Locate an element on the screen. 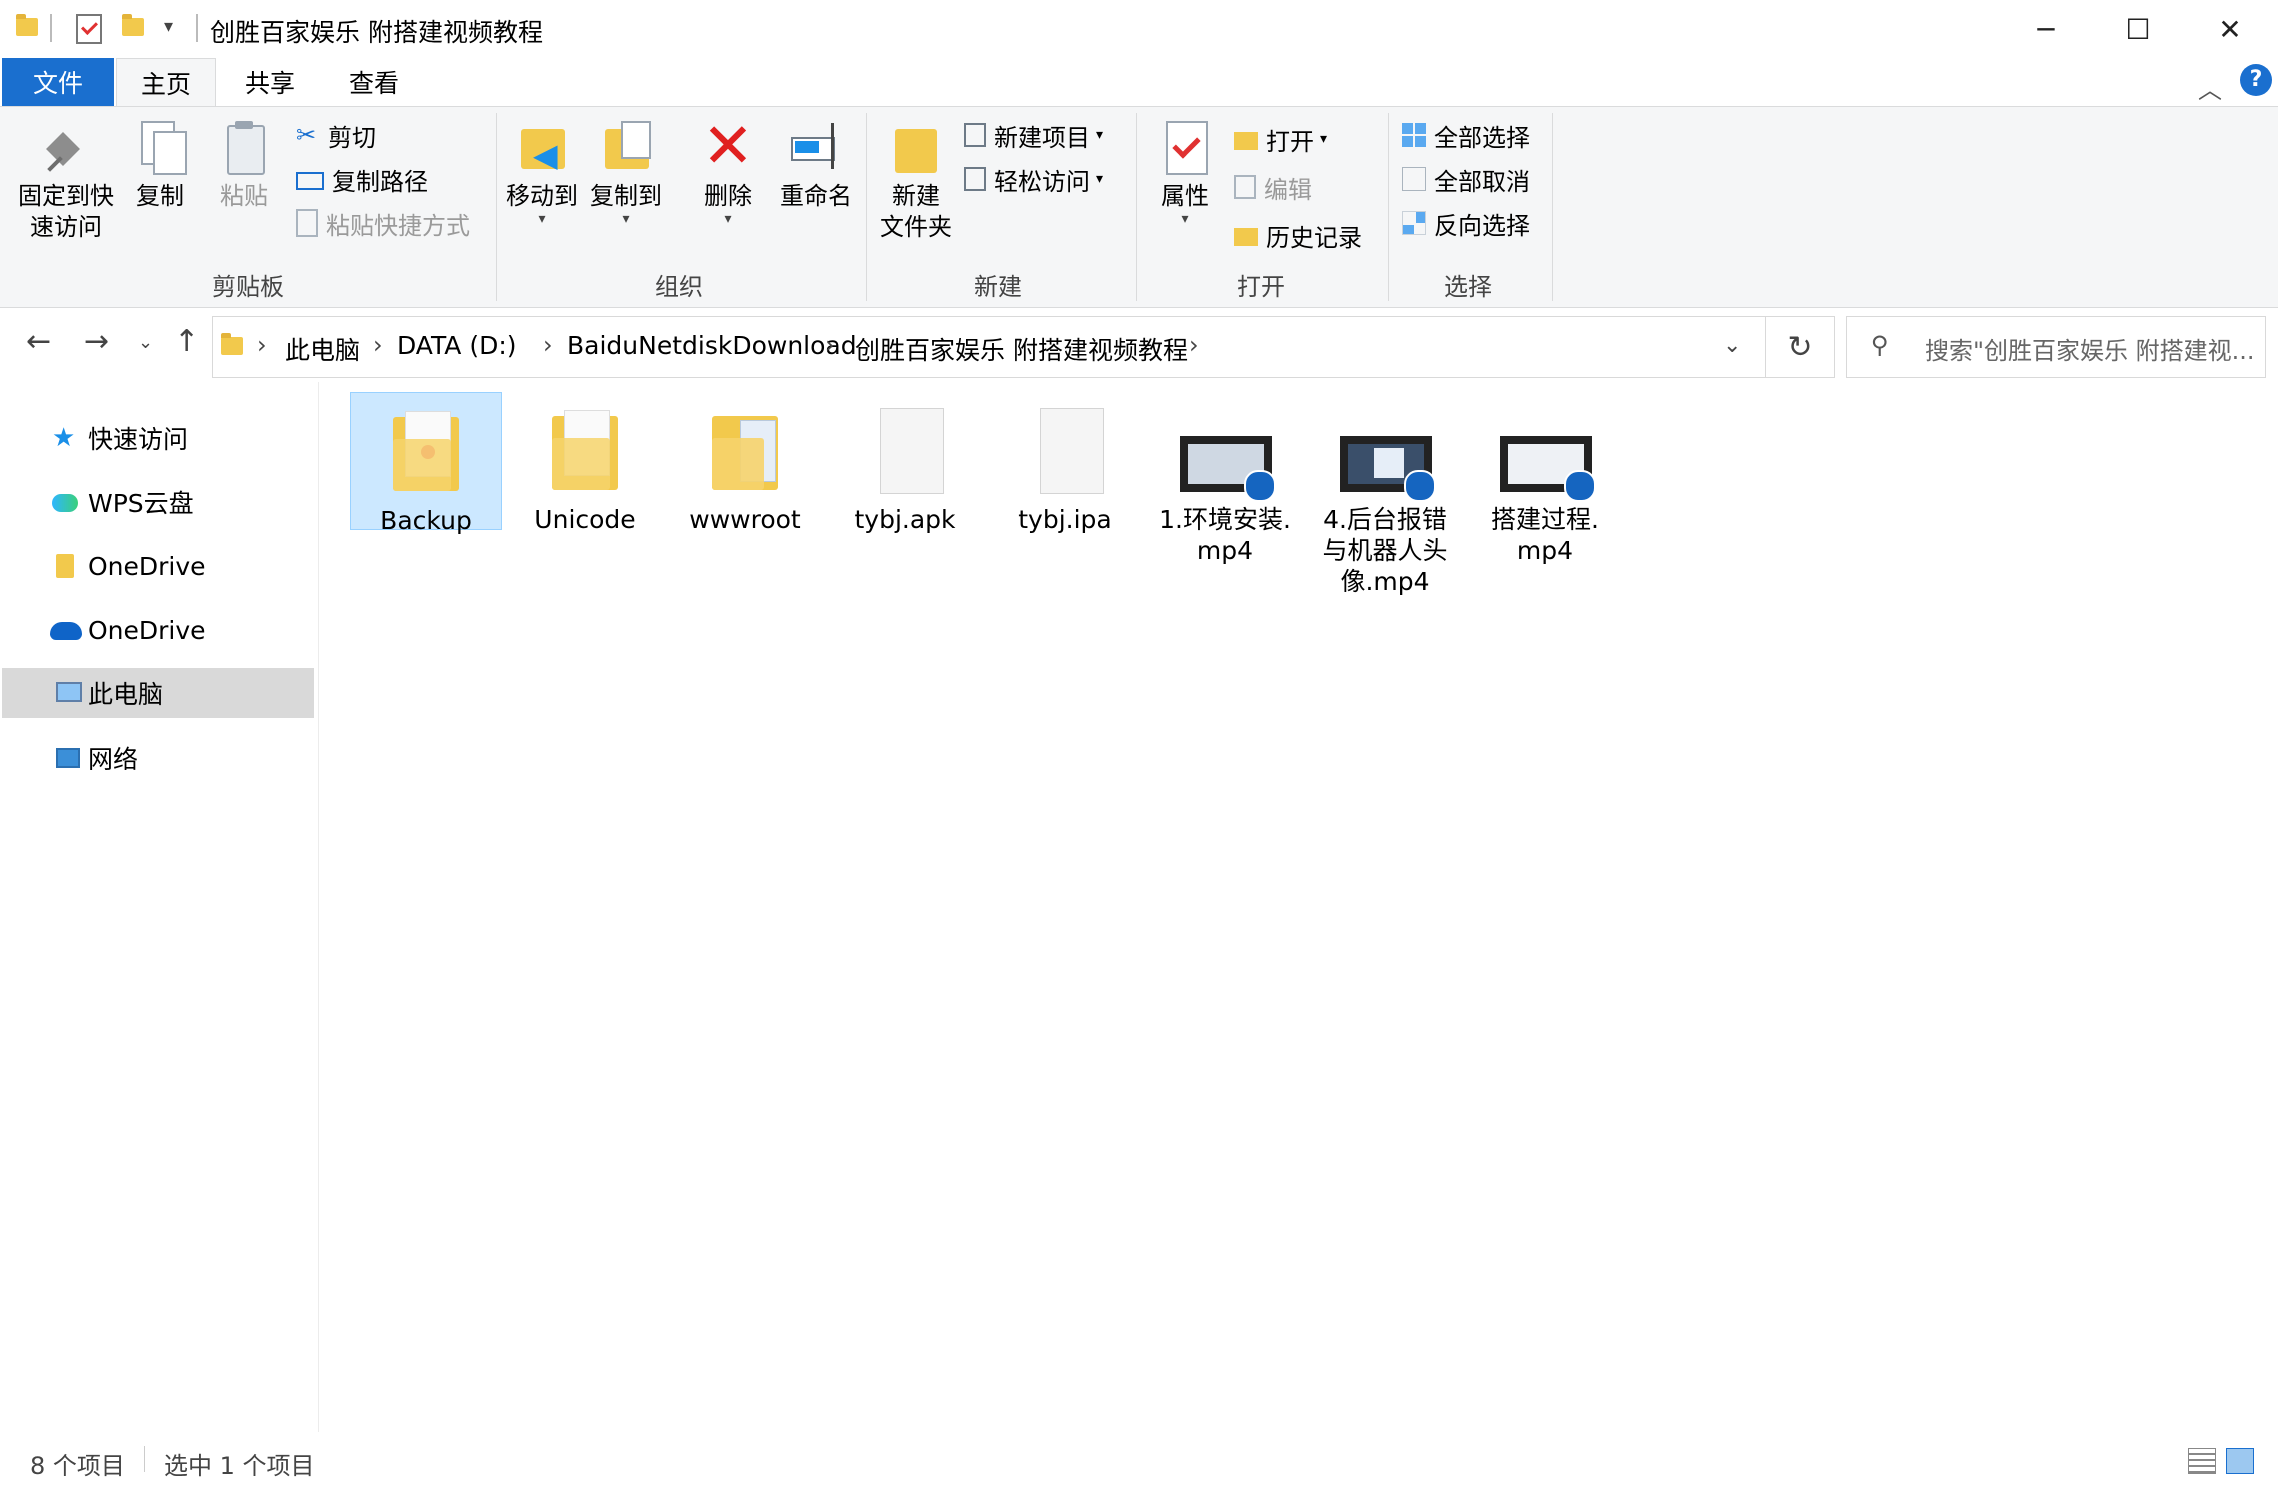 The height and width of the screenshot is (1486, 2278). copy-to-label: 复制到 is located at coordinates (626, 196).